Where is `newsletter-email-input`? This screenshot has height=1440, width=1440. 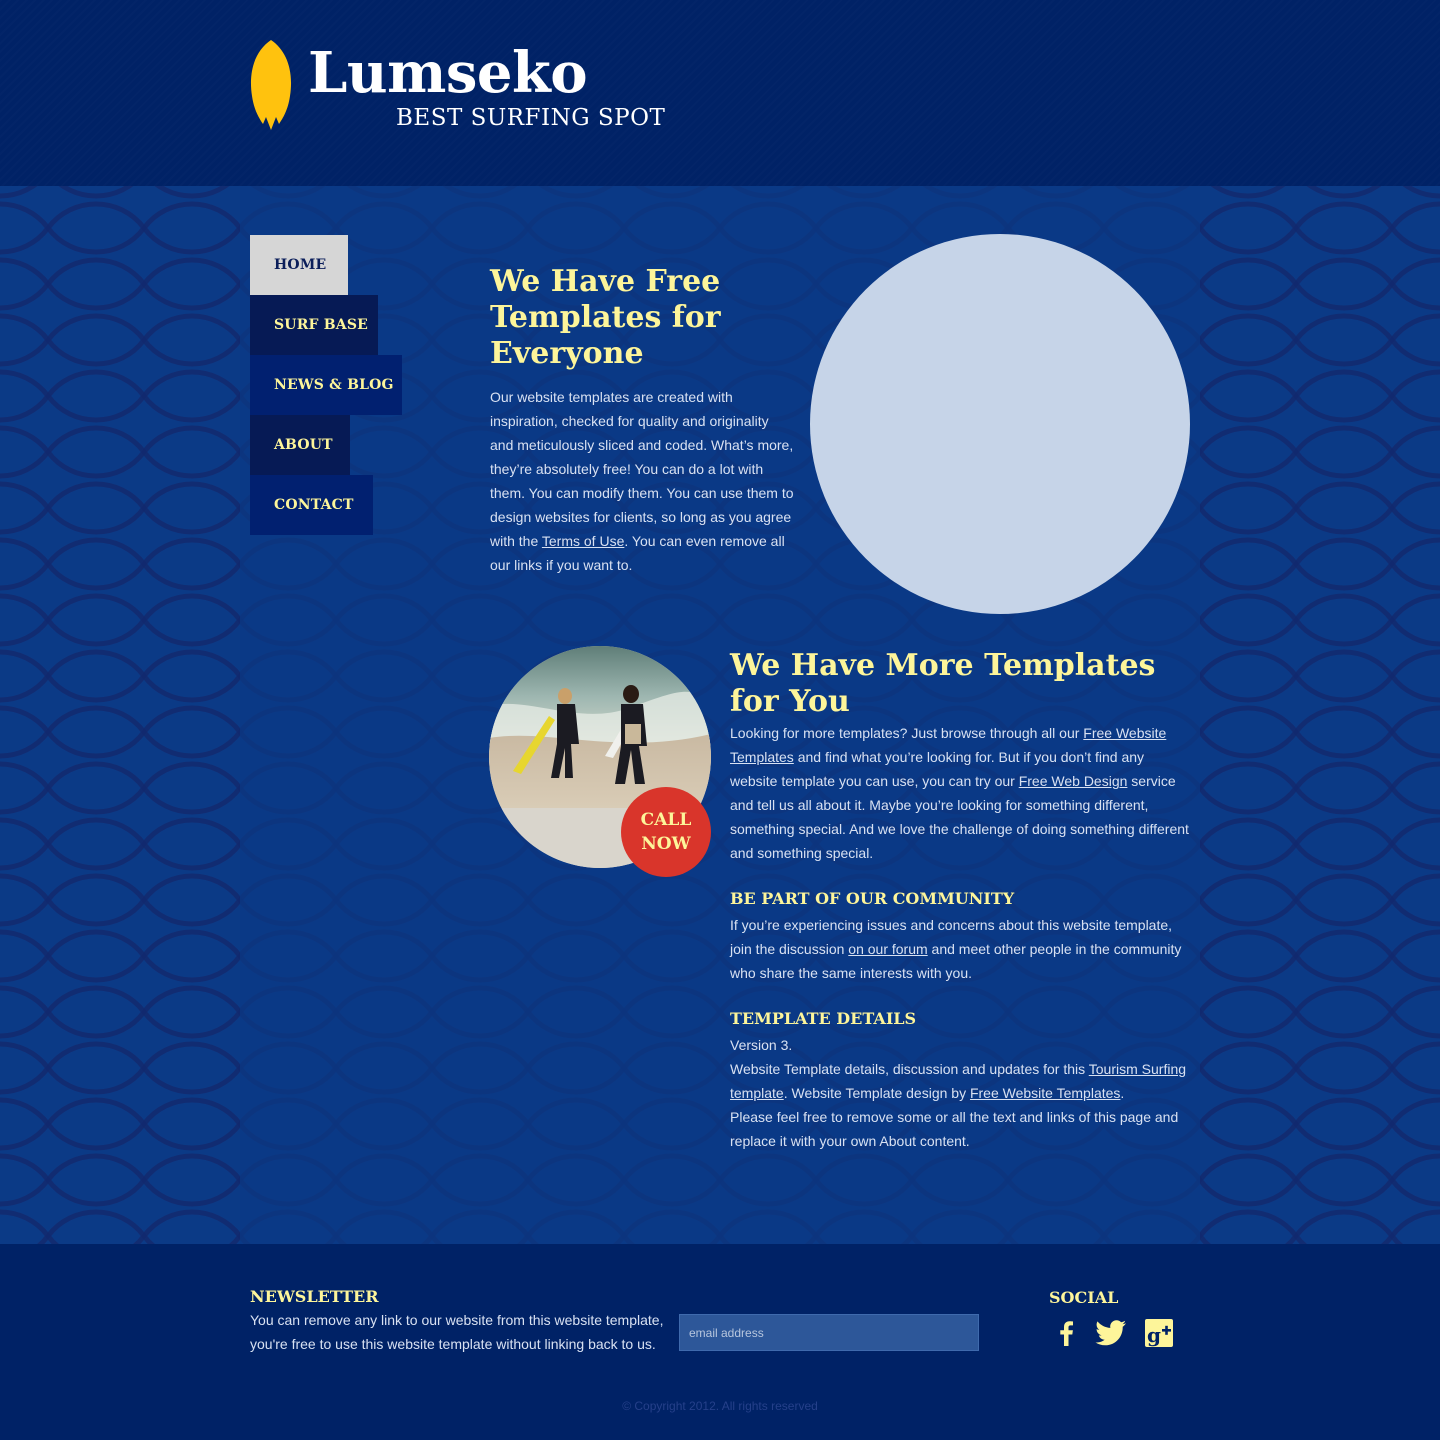 newsletter-email-input is located at coordinates (829, 1332).